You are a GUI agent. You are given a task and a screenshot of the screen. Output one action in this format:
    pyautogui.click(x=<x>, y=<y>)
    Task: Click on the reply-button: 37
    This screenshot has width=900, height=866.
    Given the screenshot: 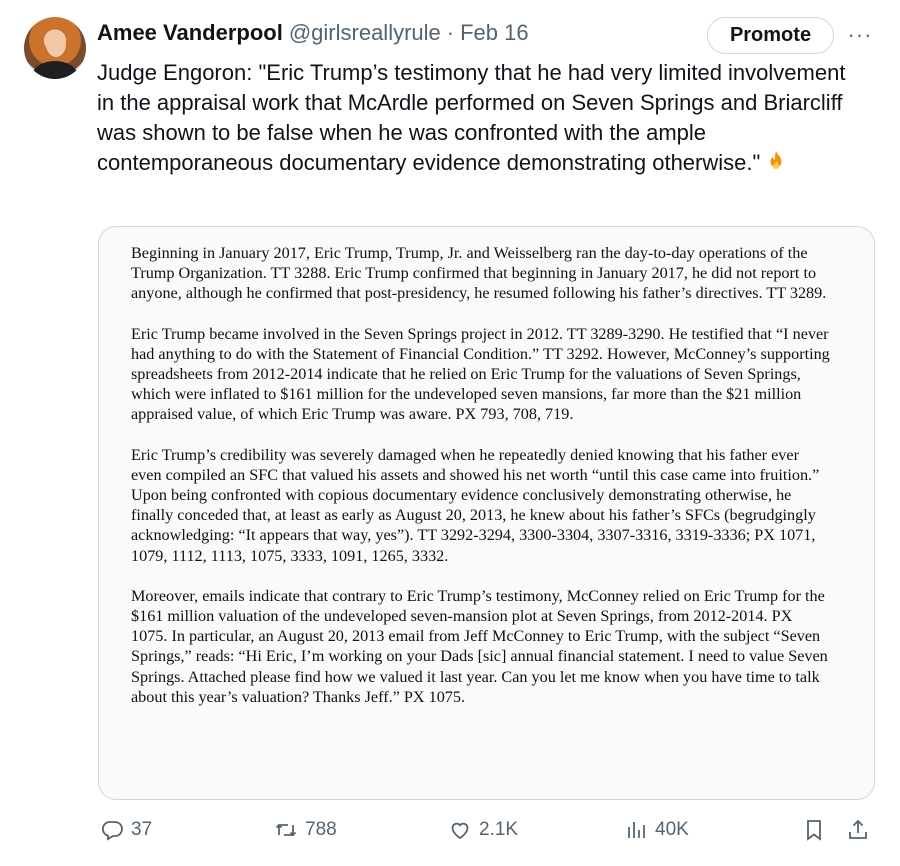 What is the action you would take?
    pyautogui.click(x=126, y=830)
    